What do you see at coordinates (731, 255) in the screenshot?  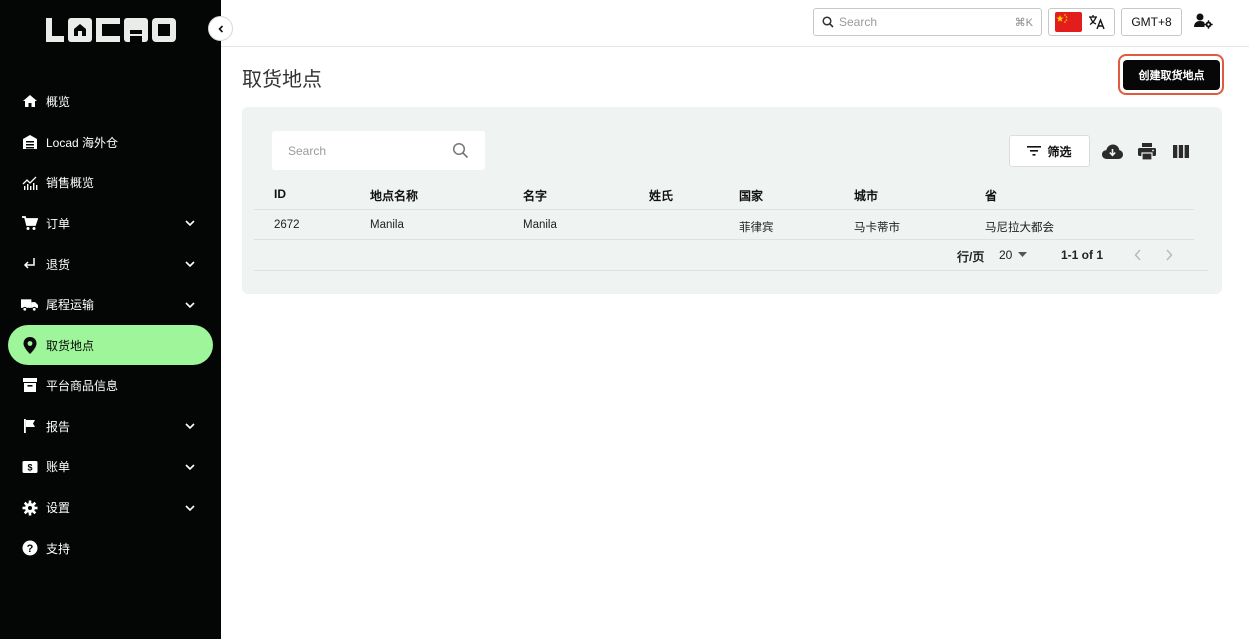 I see `pagination: 行/页 20 1-1 of 1` at bounding box center [731, 255].